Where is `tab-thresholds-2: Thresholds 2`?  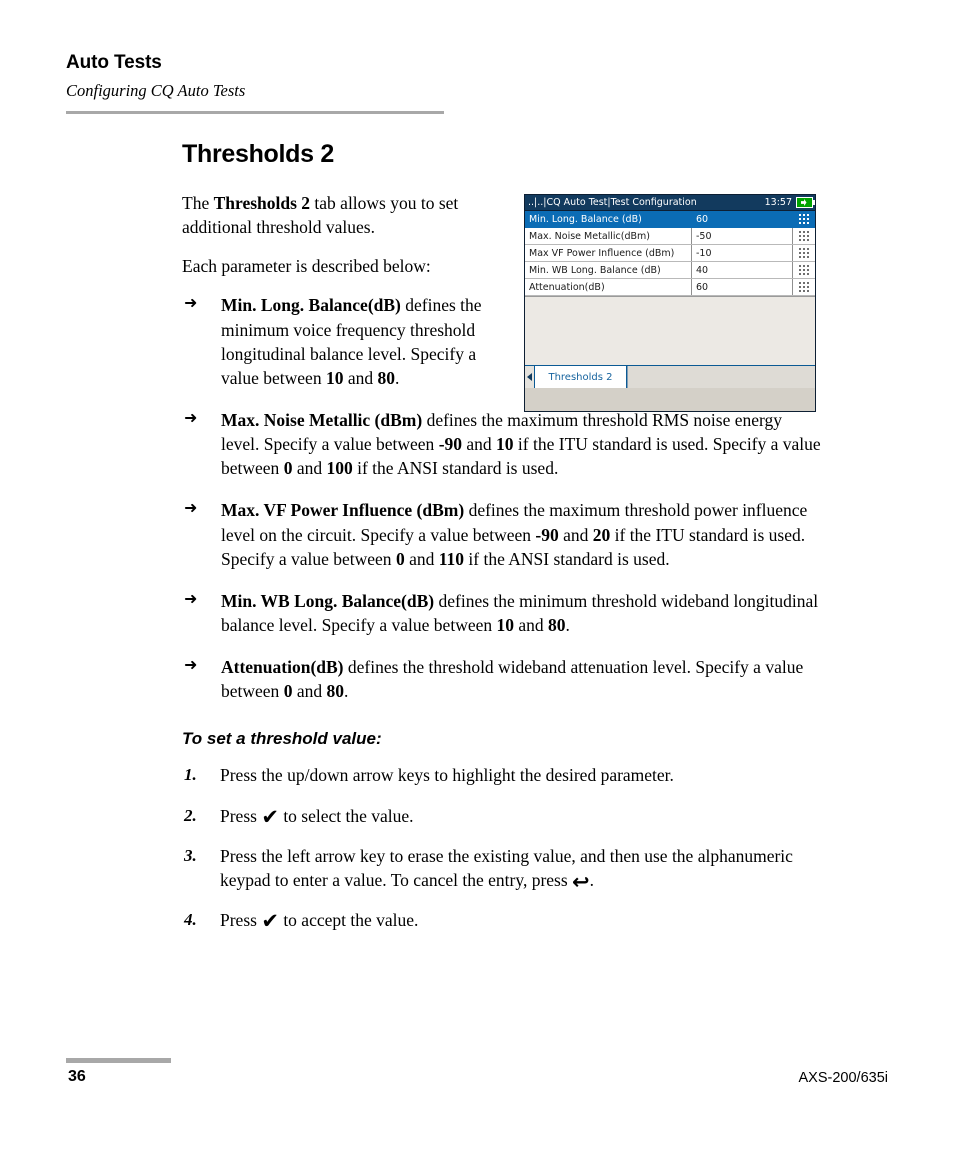 tab-thresholds-2: Thresholds 2 is located at coordinates (581, 377).